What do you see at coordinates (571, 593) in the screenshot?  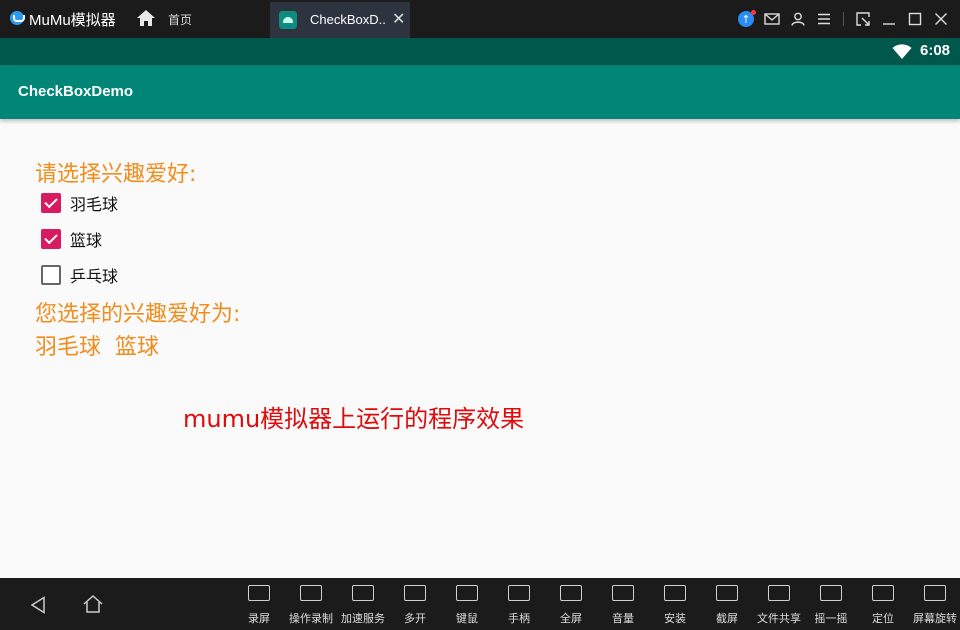 I see `fullscreen-icon` at bounding box center [571, 593].